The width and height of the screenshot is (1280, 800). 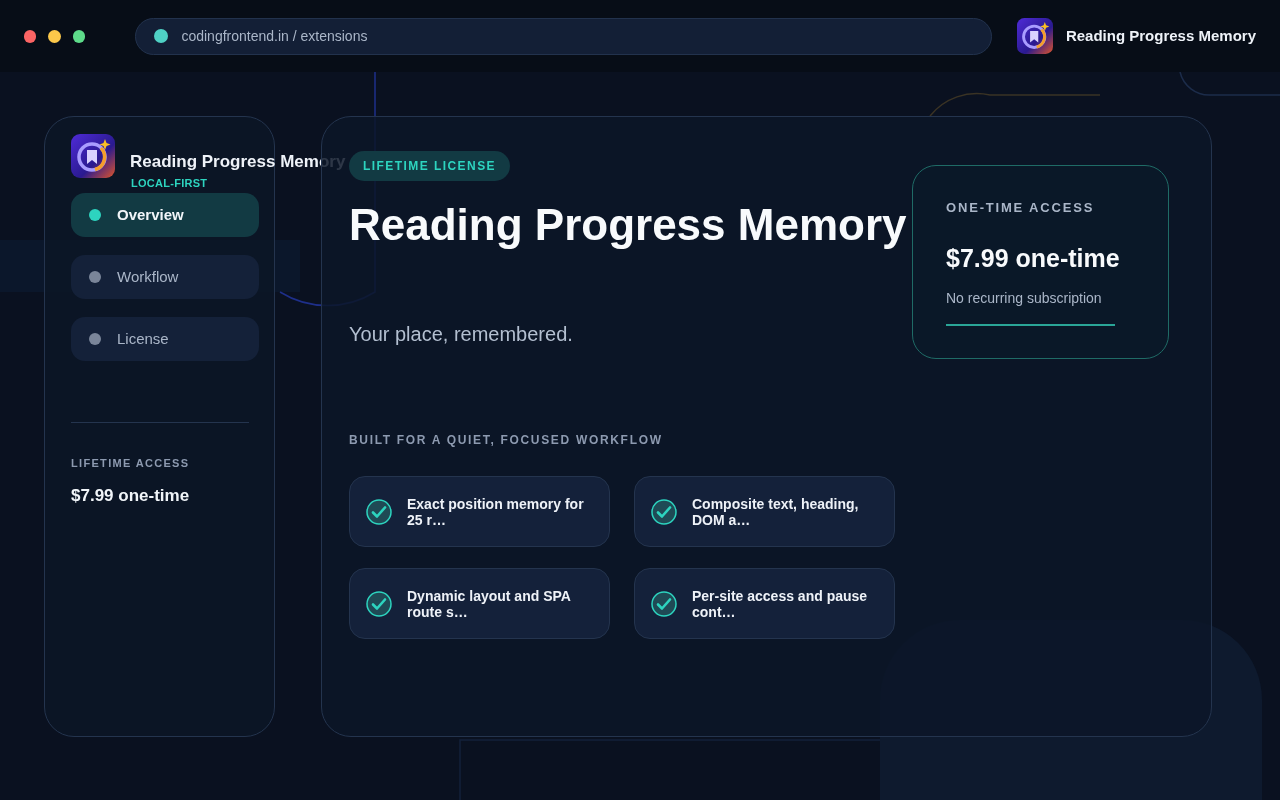 I want to click on section-label: BUILT FOR A QUIET, FOCUSED WORKFLOW, so click(x=506, y=441).